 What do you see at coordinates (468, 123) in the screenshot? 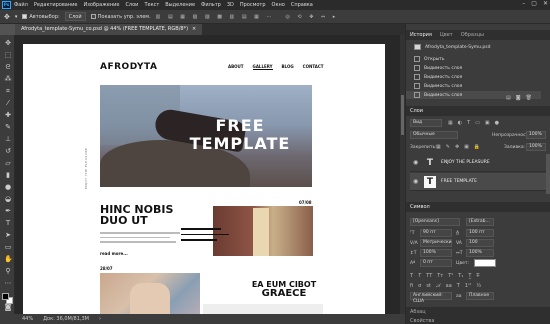
I see `filter-type-icon: T` at bounding box center [468, 123].